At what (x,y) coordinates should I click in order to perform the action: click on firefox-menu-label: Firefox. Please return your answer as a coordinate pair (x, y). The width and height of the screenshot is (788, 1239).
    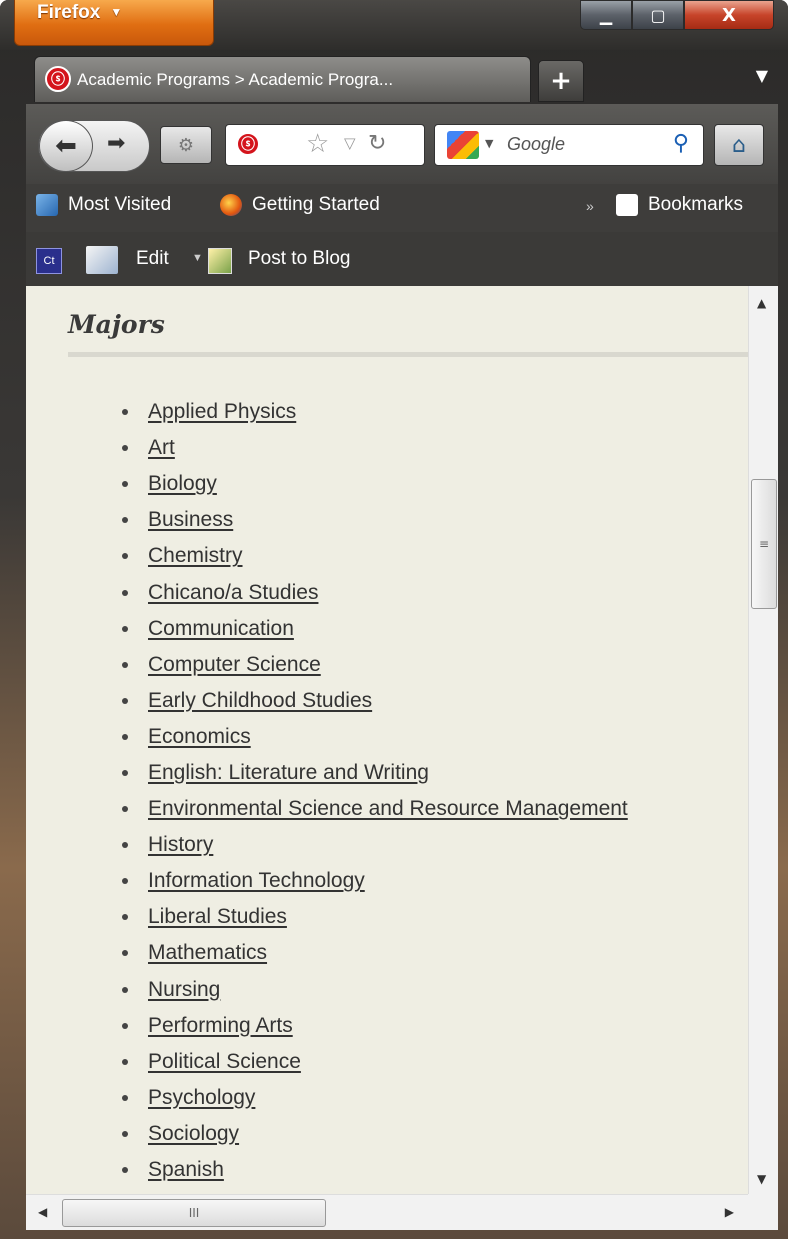
    Looking at the image, I should click on (69, 12).